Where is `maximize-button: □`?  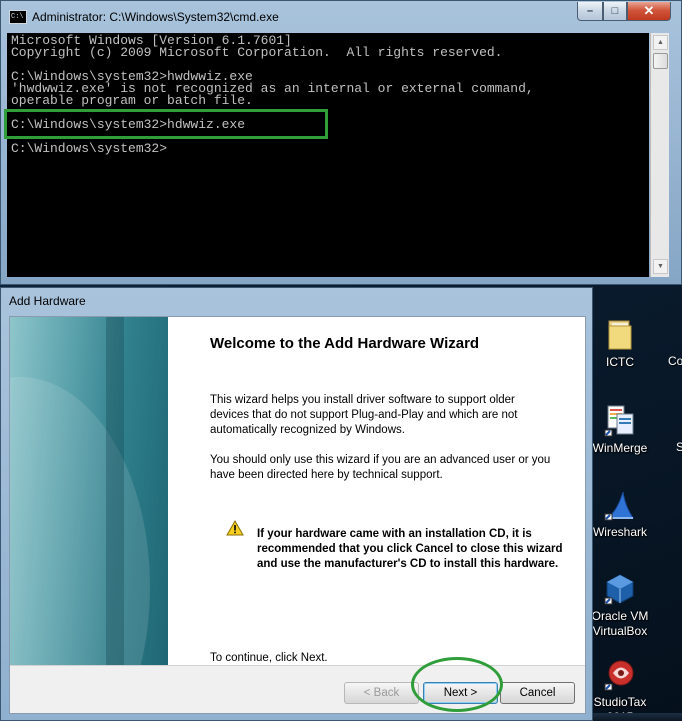
maximize-button: □ is located at coordinates (615, 11).